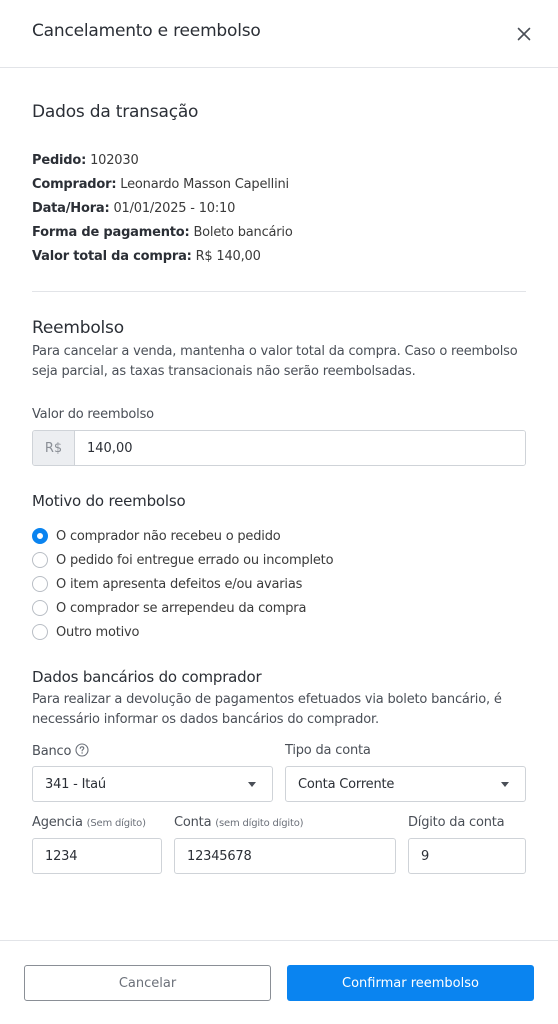 This screenshot has height=1024, width=558. I want to click on refund-amount-label: Valor do reembolso, so click(93, 414).